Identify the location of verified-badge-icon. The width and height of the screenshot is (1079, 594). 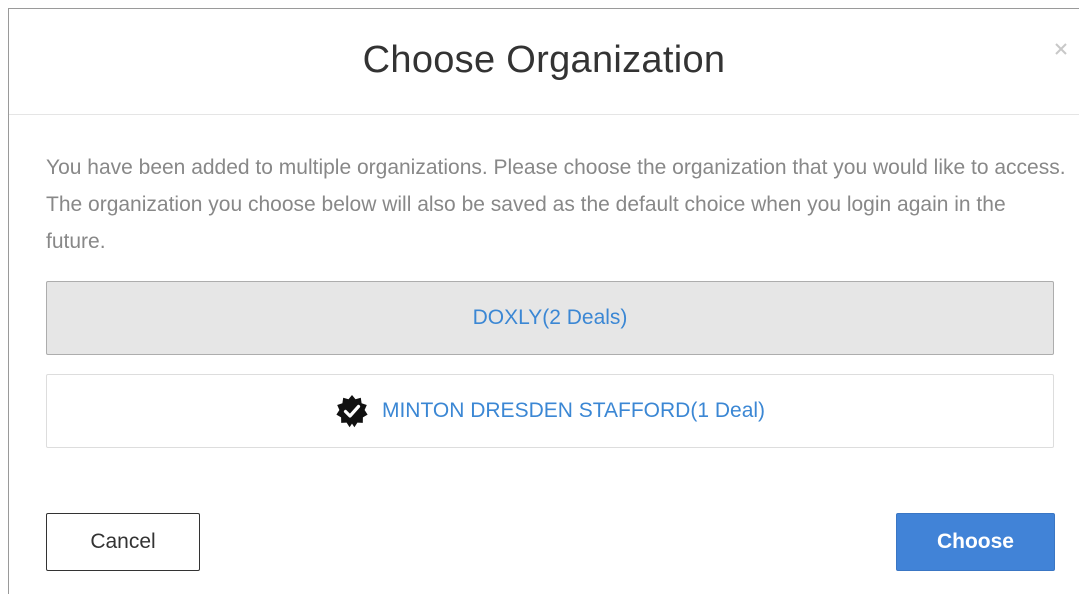
(352, 411).